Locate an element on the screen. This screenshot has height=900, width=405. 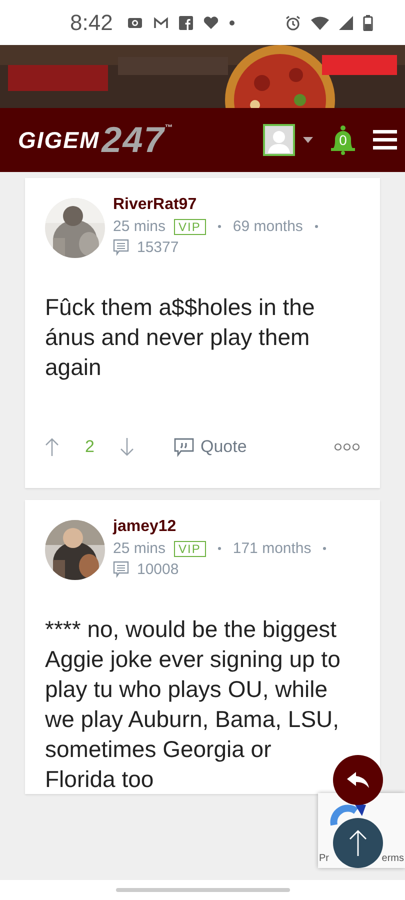
recaptcha-text: Pr is located at coordinates (324, 858).